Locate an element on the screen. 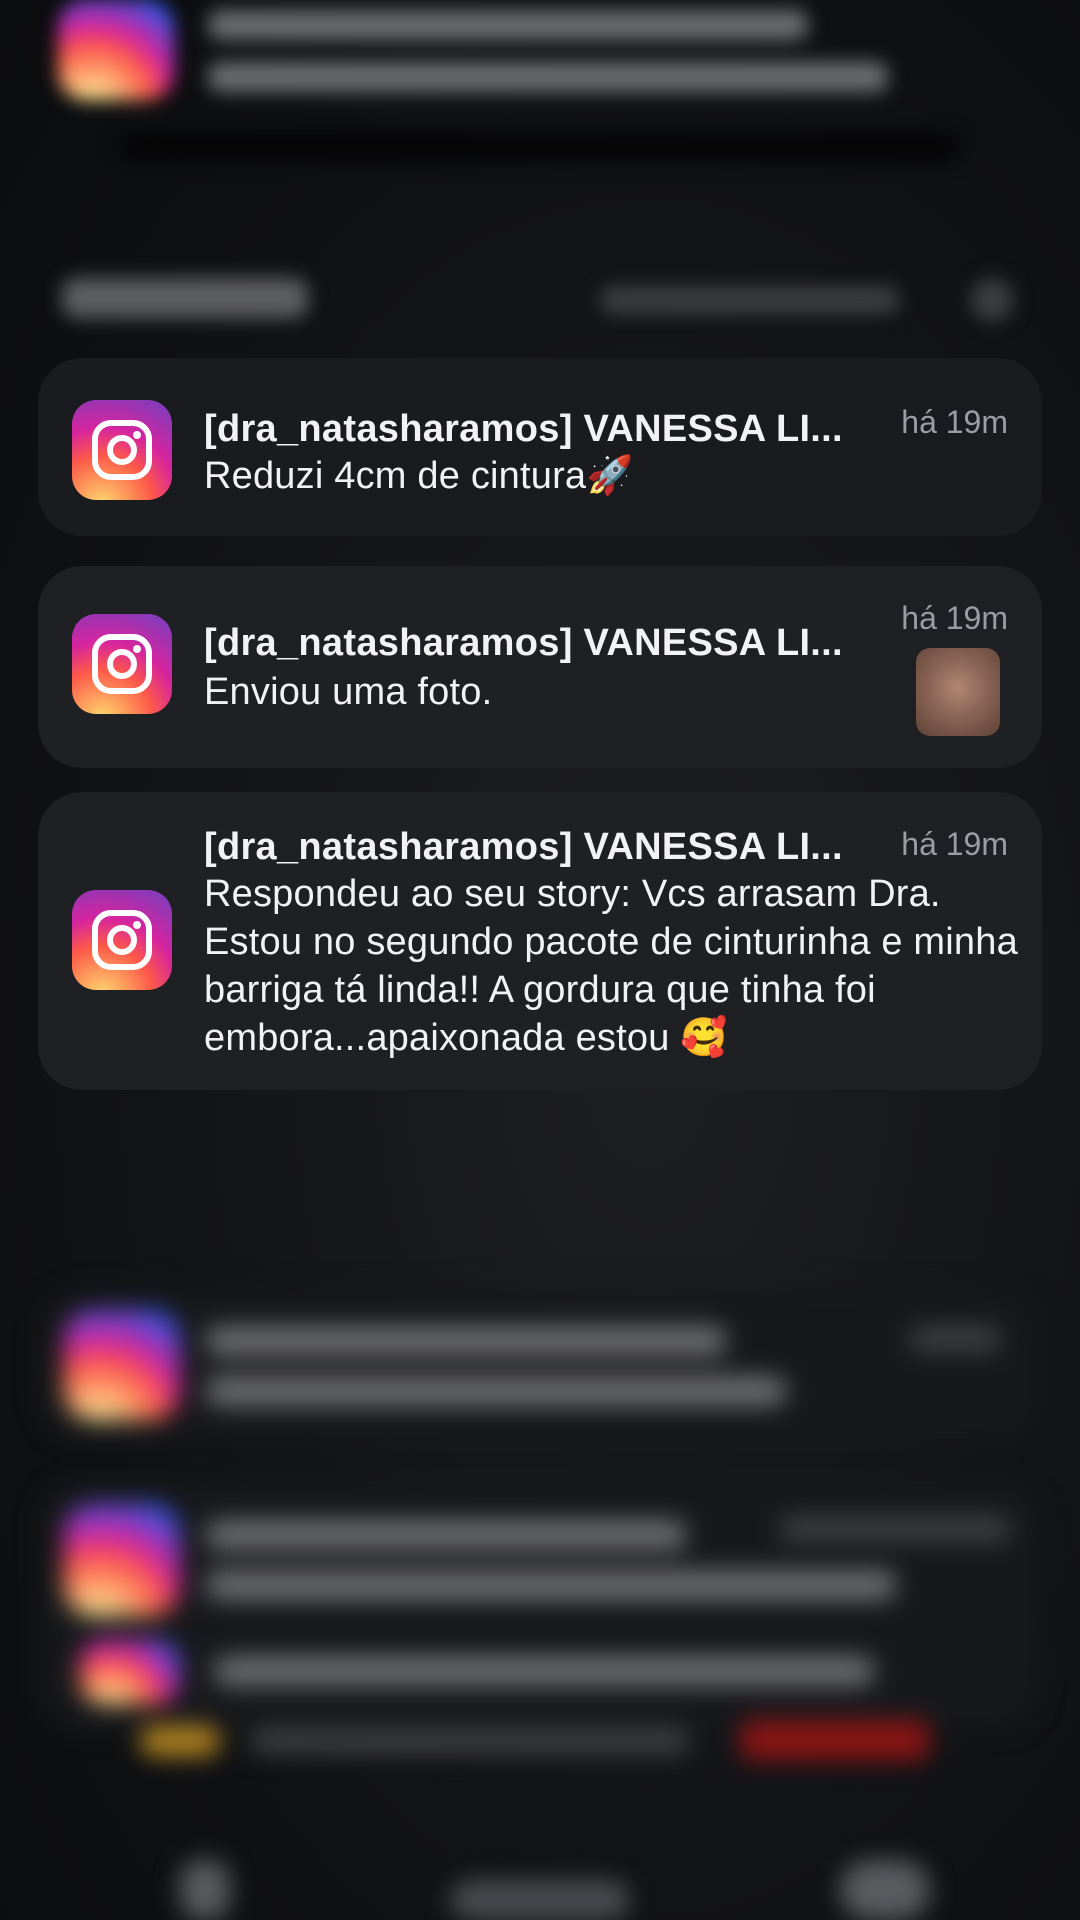 The height and width of the screenshot is (1920, 1080). notification-body: Enviou uma foto. is located at coordinates (348, 692).